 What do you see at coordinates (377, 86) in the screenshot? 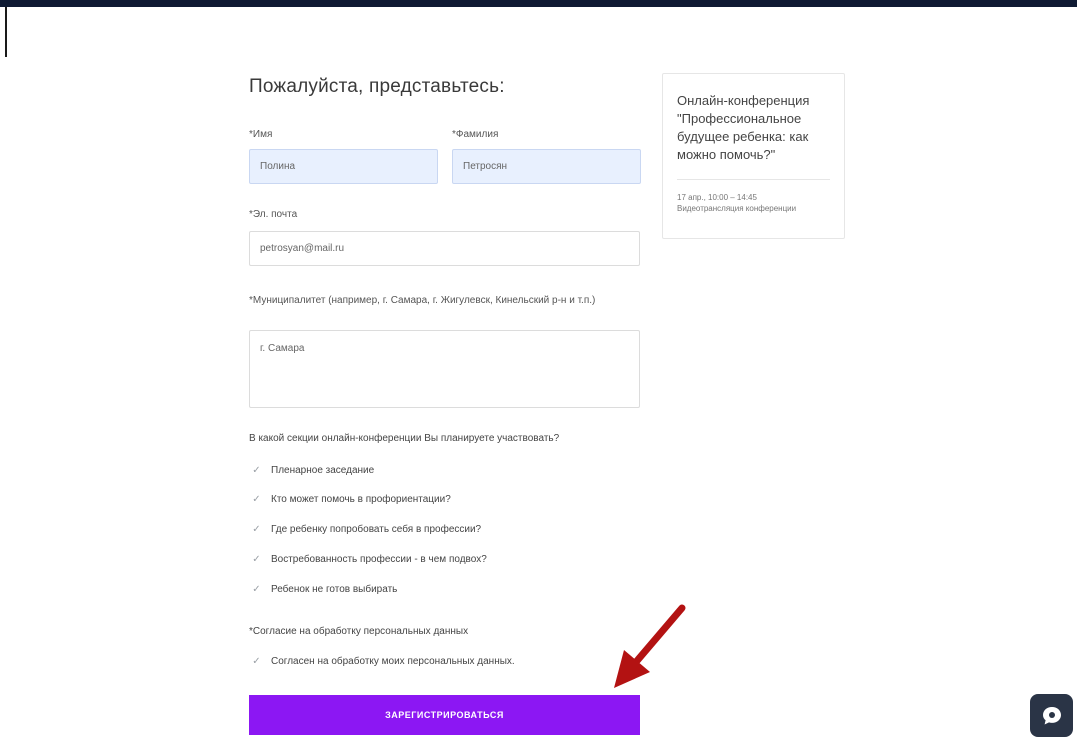
I see `page-title: Пожалуйста, представьтесь:` at bounding box center [377, 86].